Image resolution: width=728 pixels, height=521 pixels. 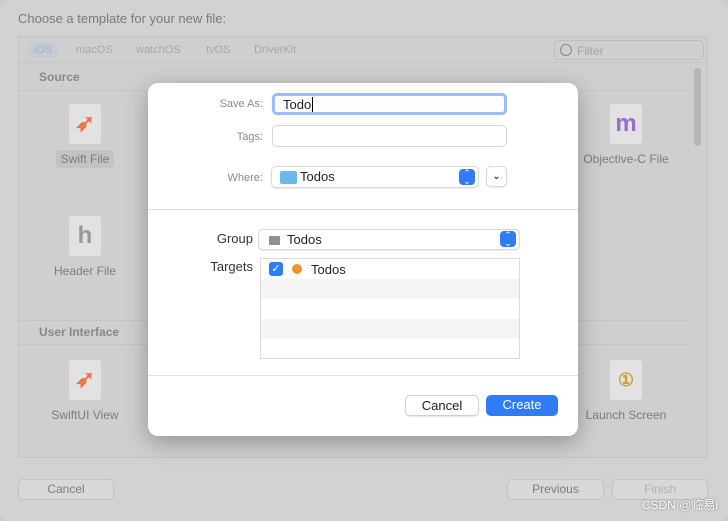 I want to click on template-launch-screen: ① Launch Screen, so click(x=626, y=391).